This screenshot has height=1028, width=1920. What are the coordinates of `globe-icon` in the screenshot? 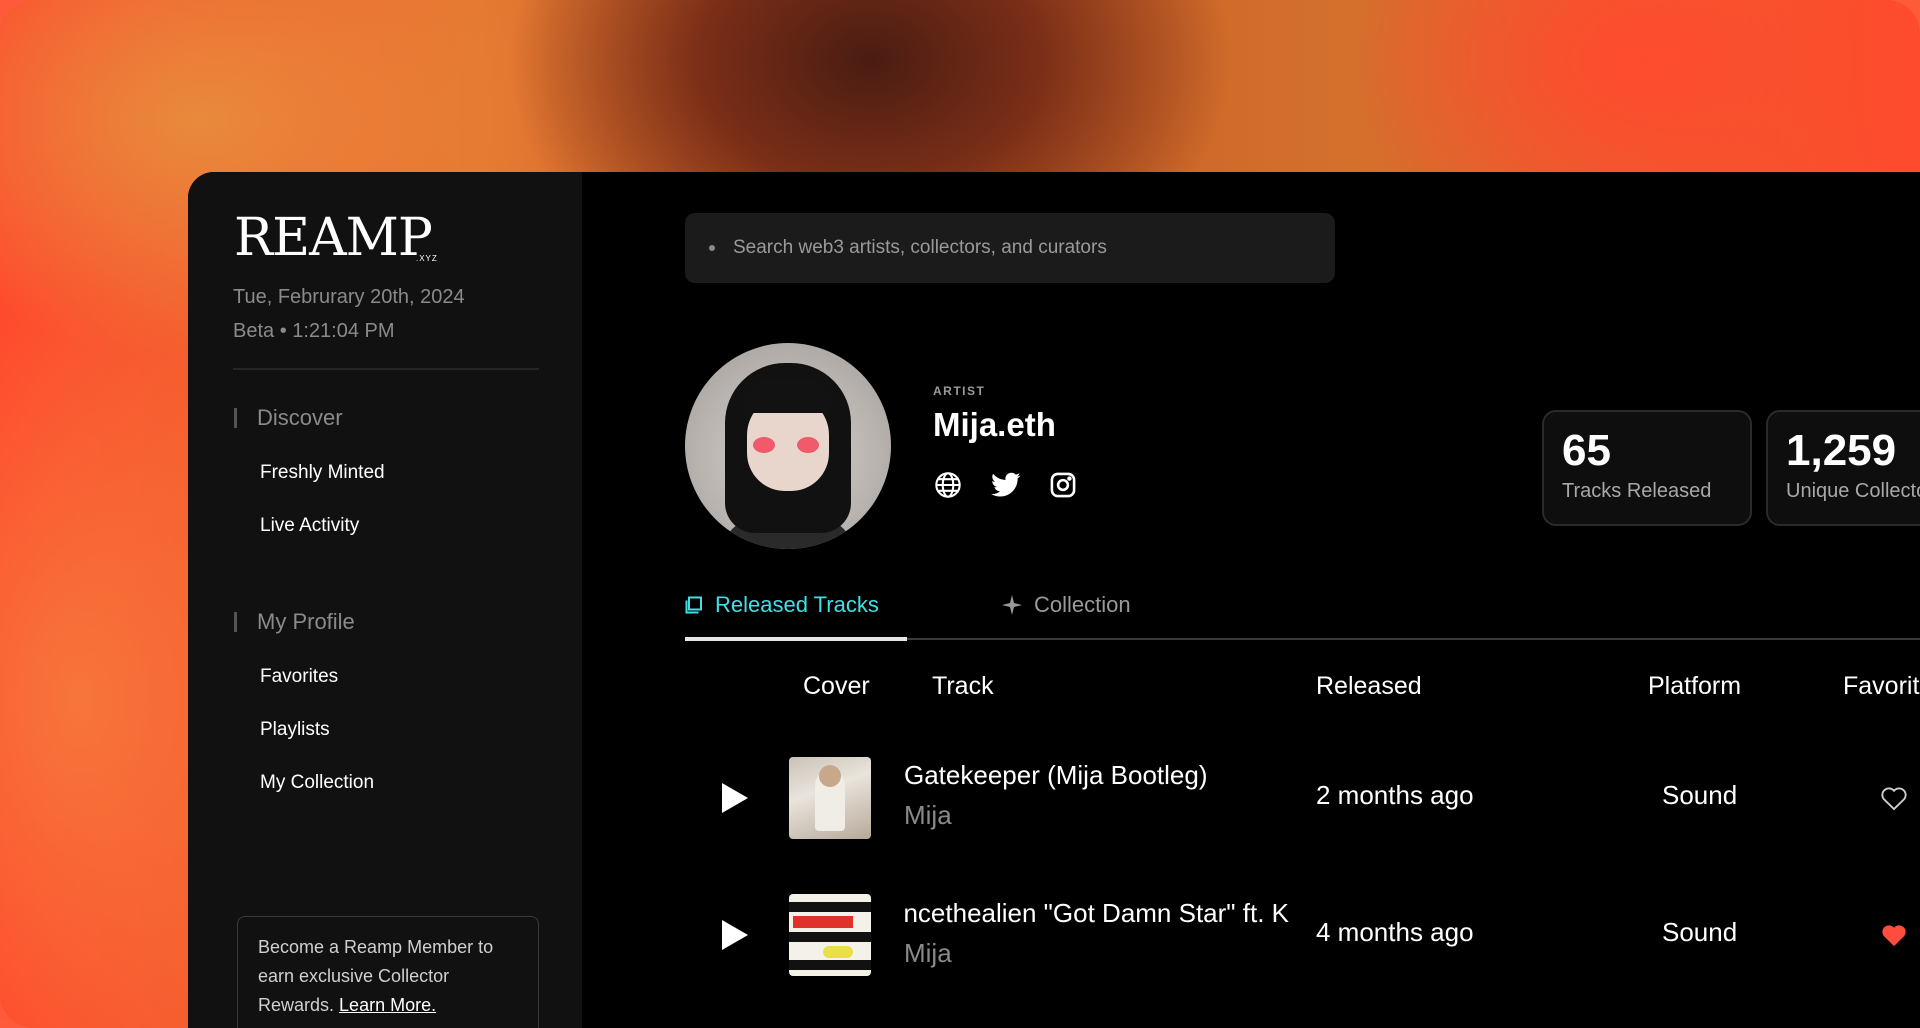 It's located at (948, 485).